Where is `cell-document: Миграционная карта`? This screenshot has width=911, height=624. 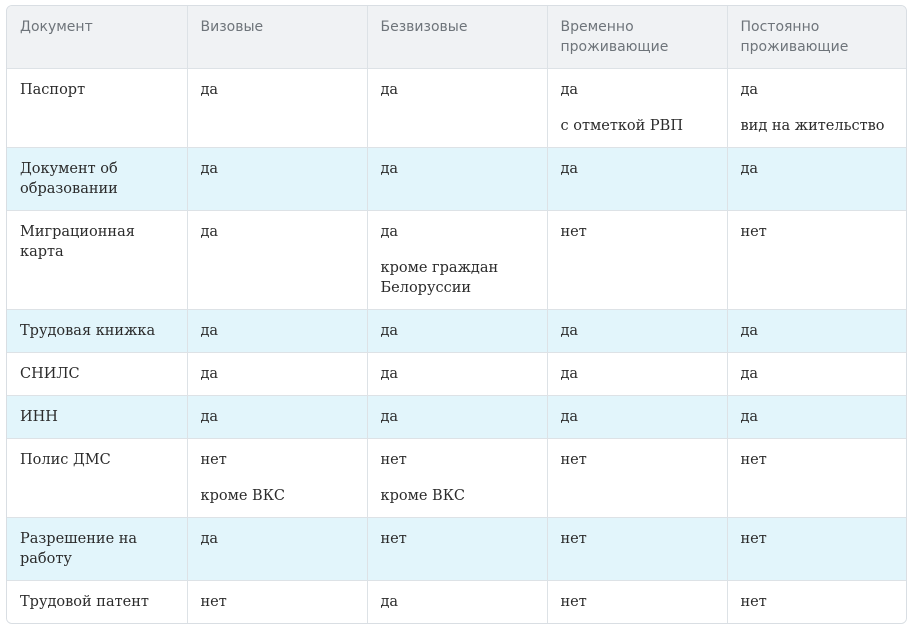 cell-document: Миграционная карта is located at coordinates (97, 260).